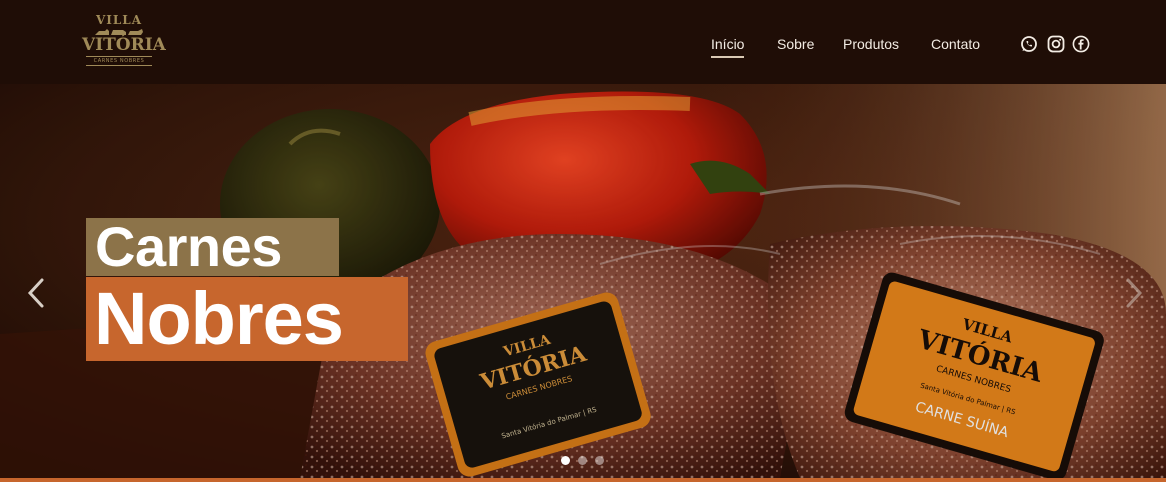 The height and width of the screenshot is (482, 1166). Describe the element at coordinates (1056, 44) in the screenshot. I see `instagram-icon` at that location.